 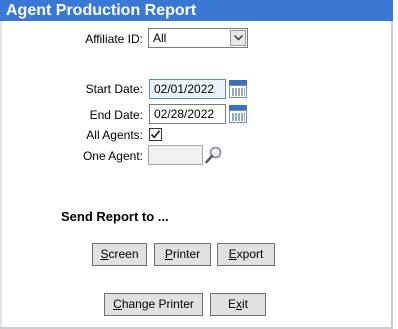 I want to click on affiliate-id-select: All, so click(x=198, y=38).